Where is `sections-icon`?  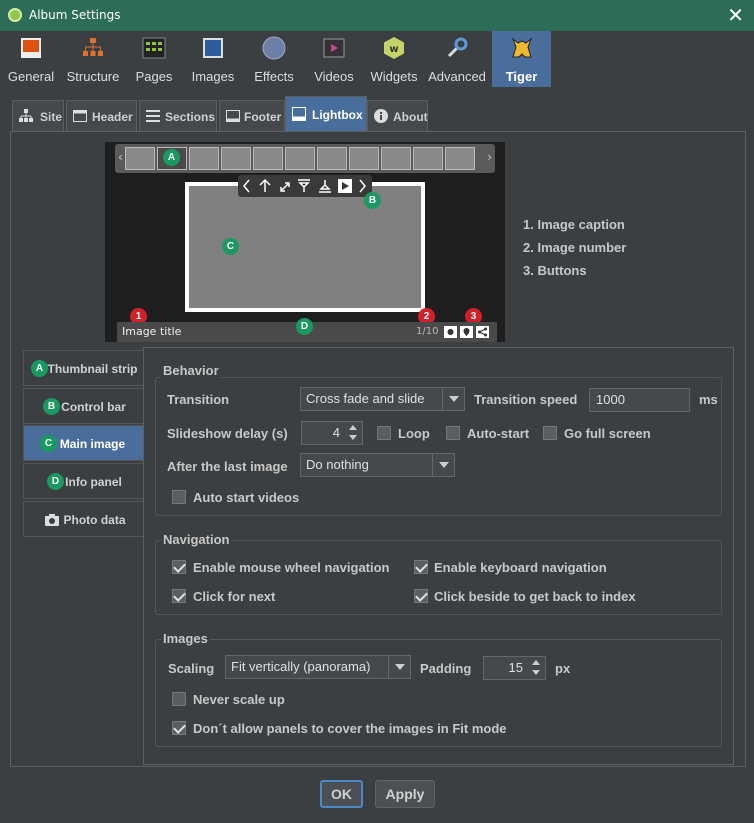 sections-icon is located at coordinates (153, 116).